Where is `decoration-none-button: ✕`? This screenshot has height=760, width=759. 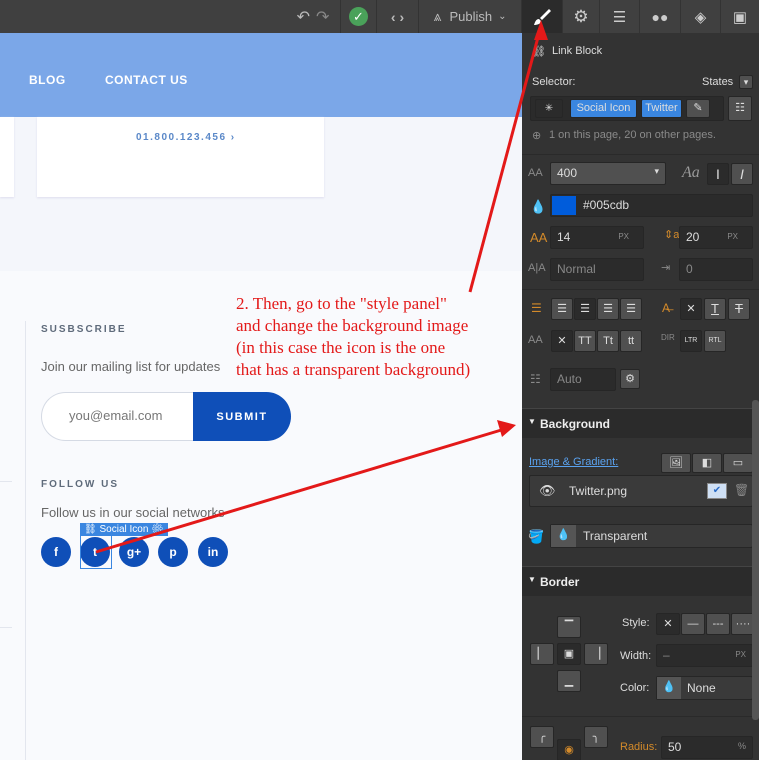 decoration-none-button: ✕ is located at coordinates (691, 309).